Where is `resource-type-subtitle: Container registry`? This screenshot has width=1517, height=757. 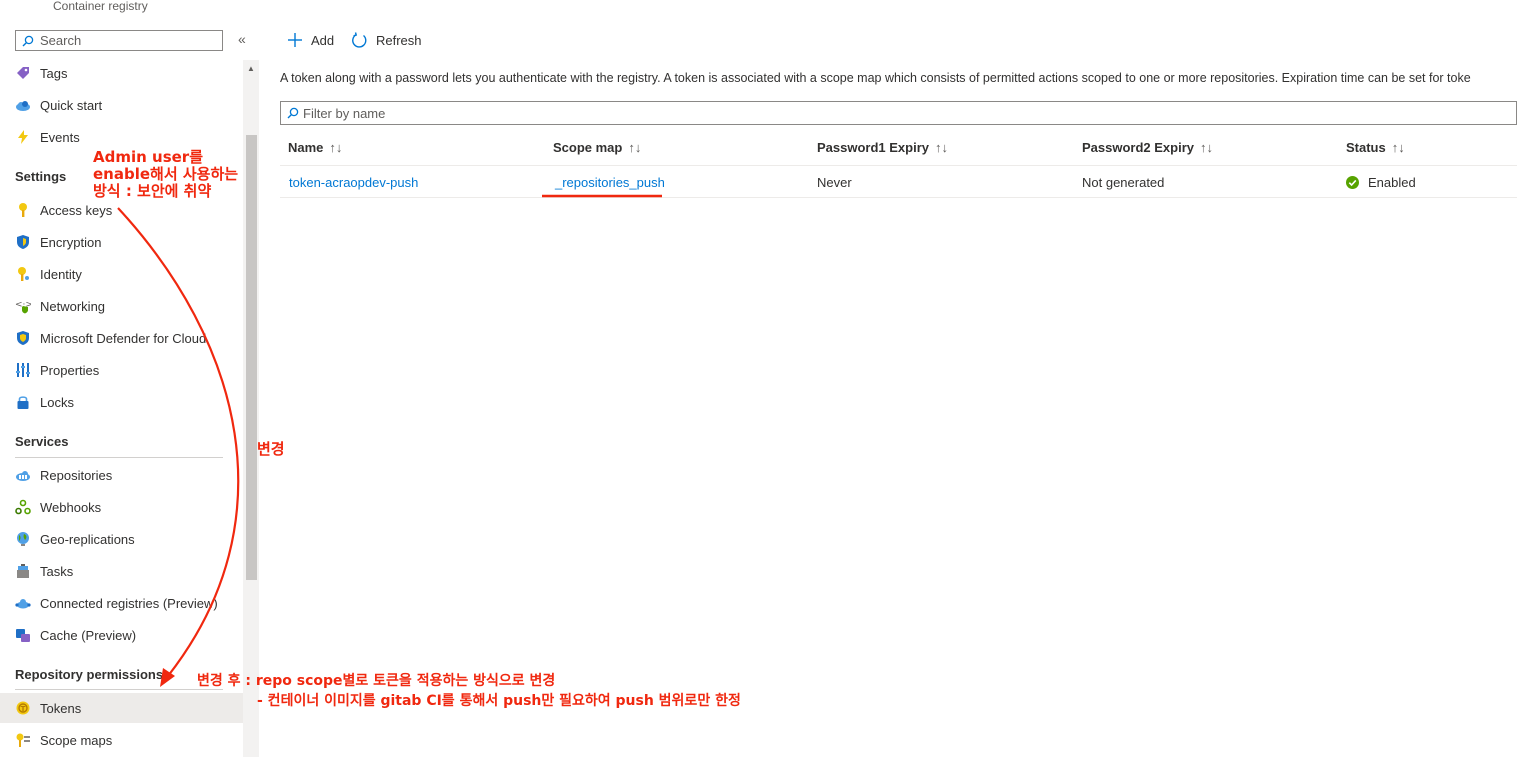
resource-type-subtitle: Container registry is located at coordinates (100, 6).